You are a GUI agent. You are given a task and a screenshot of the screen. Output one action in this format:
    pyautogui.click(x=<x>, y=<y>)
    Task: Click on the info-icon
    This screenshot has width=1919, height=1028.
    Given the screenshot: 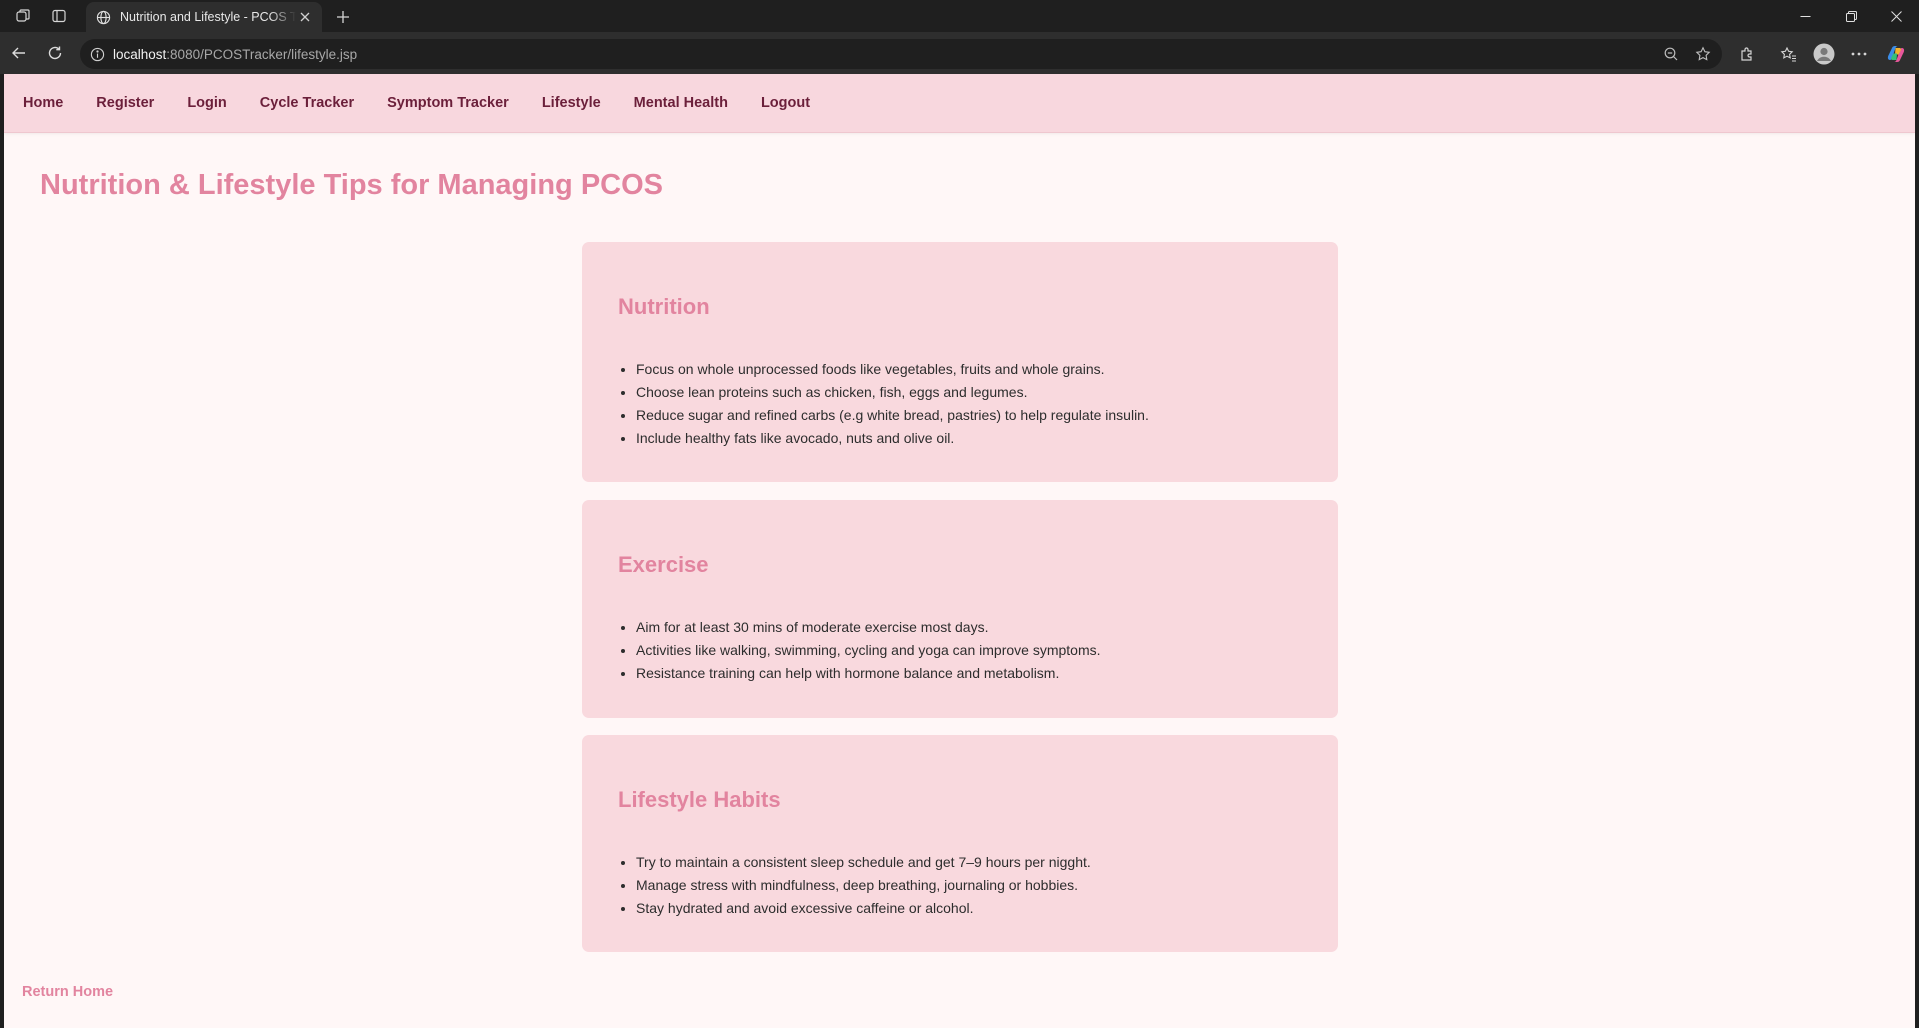 What is the action you would take?
    pyautogui.click(x=97, y=54)
    